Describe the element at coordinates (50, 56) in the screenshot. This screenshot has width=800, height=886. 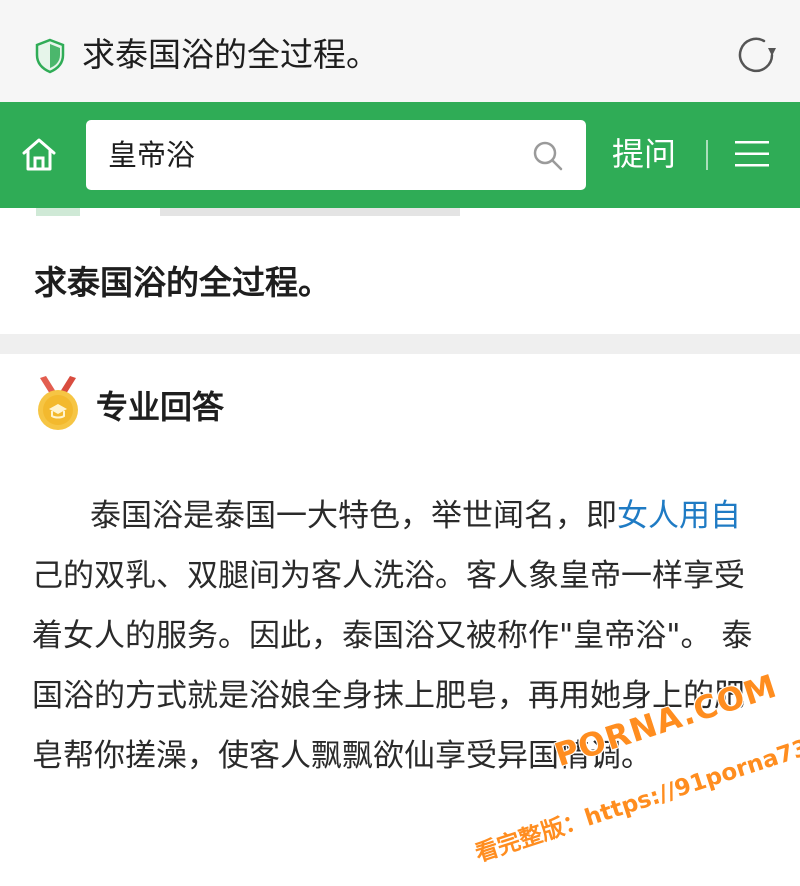
I see `shield-check-icon` at that location.